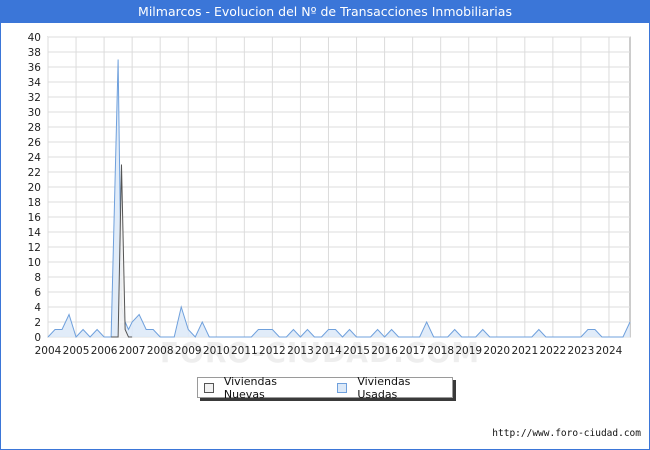 The width and height of the screenshot is (650, 450). I want to click on y-tick-label: 24, so click(35, 158).